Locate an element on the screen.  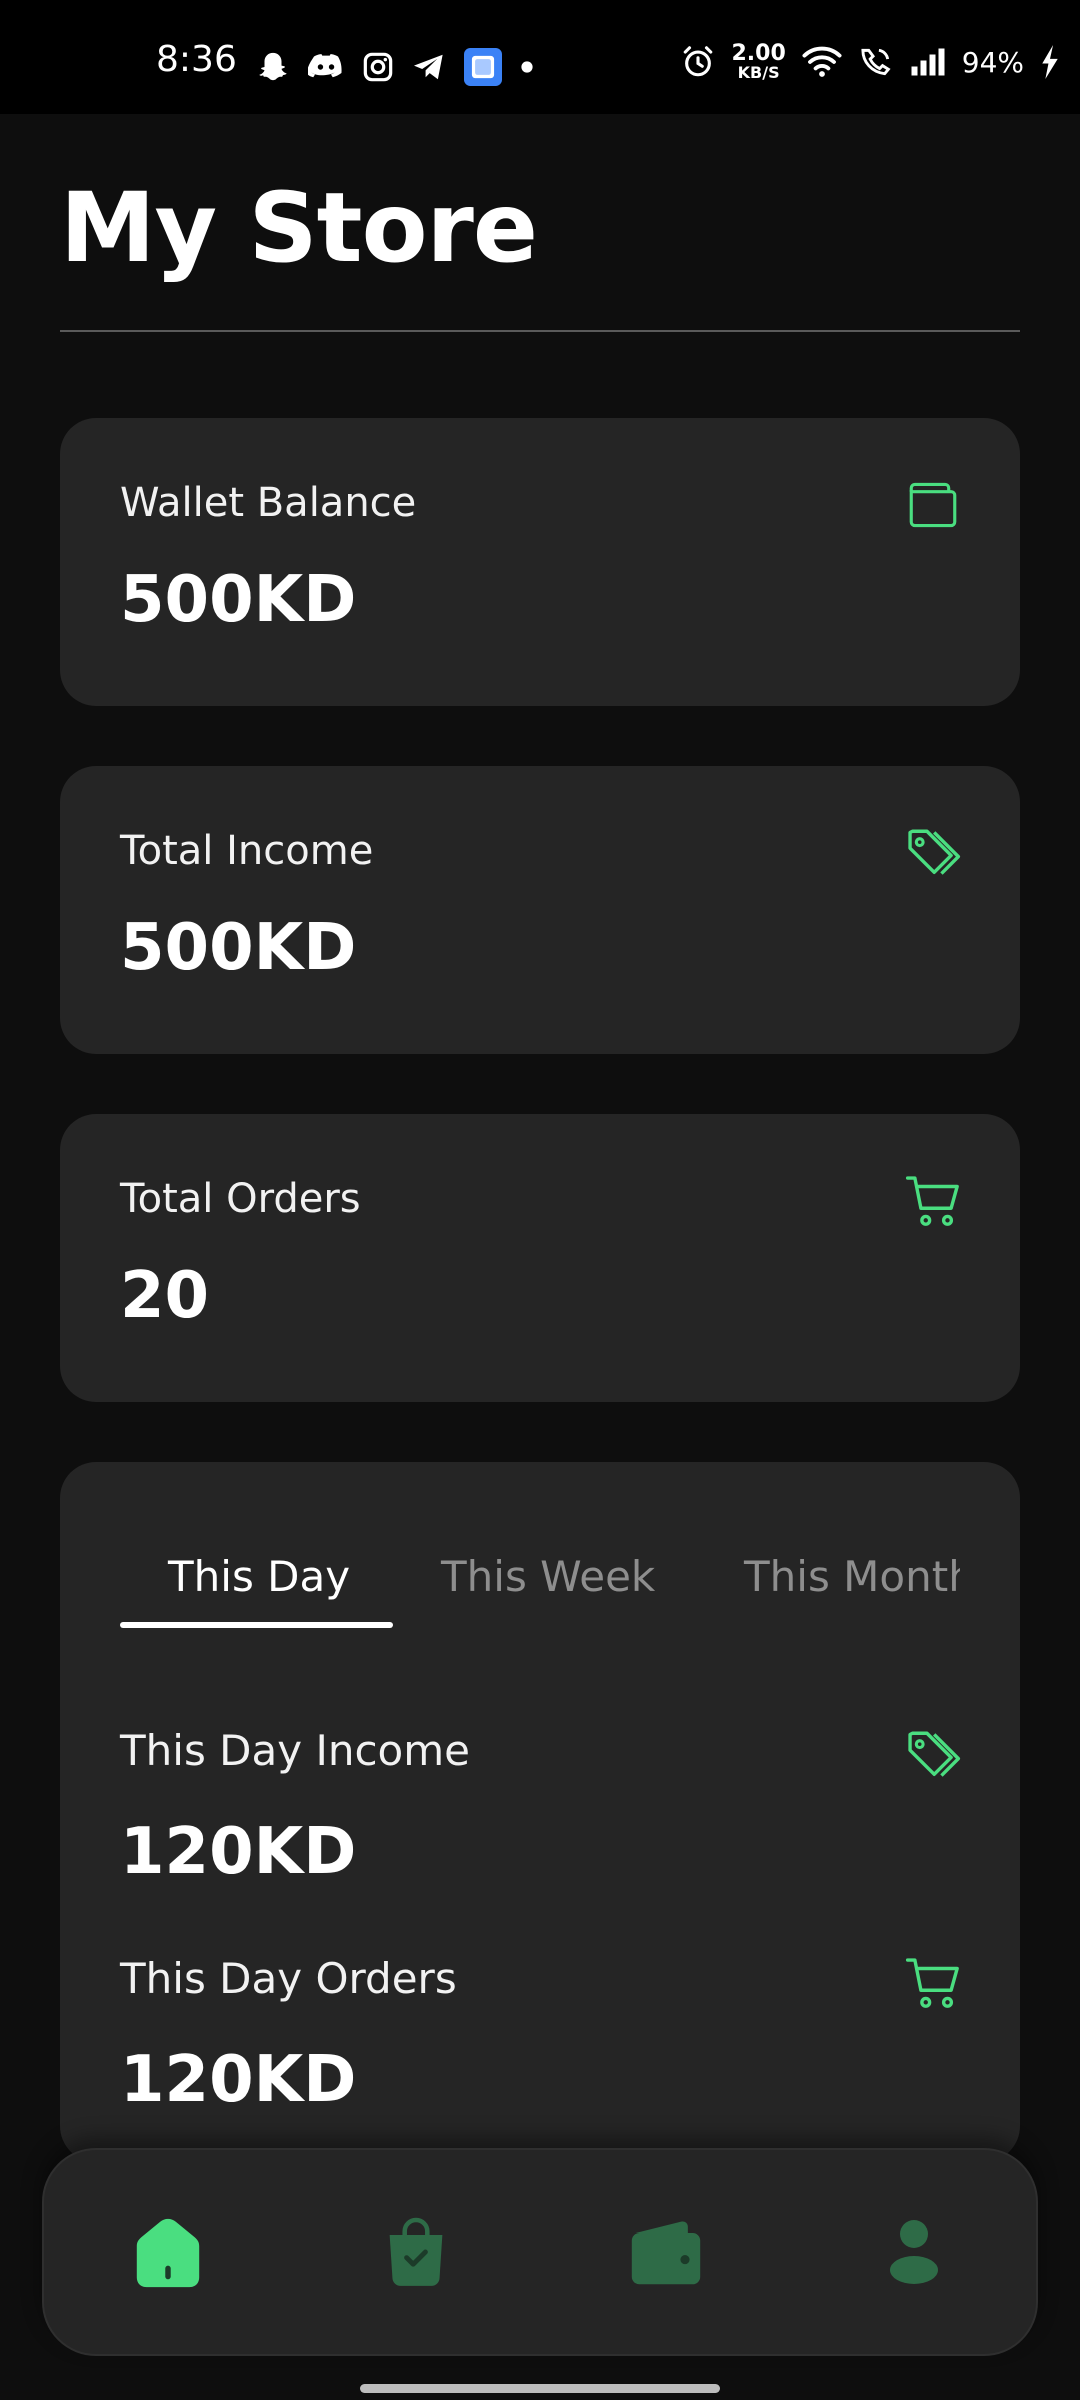
instagram-icon is located at coordinates (378, 67).